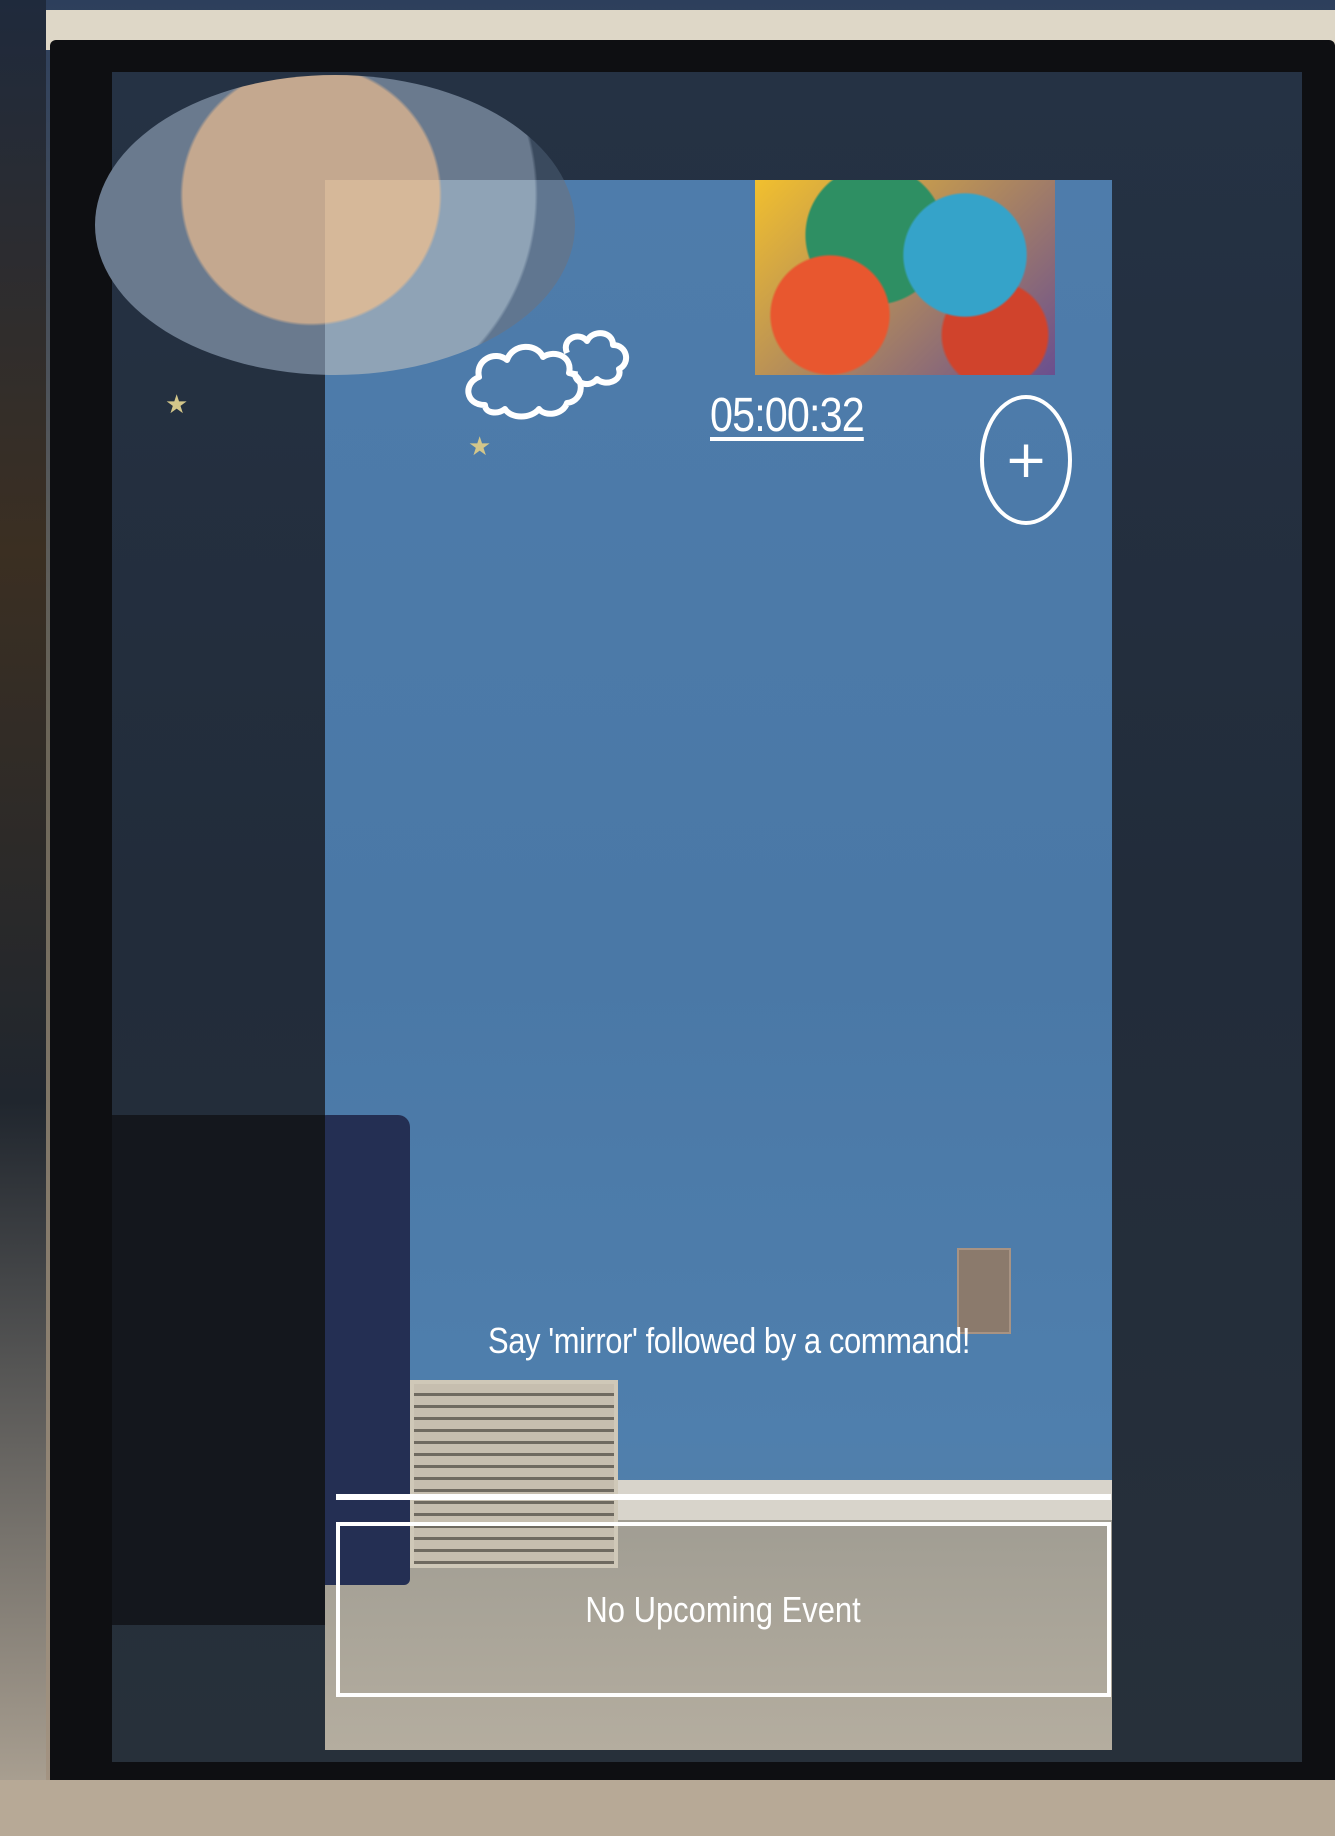 This screenshot has height=1836, width=1335. What do you see at coordinates (23, 918) in the screenshot?
I see `room-background-left` at bounding box center [23, 918].